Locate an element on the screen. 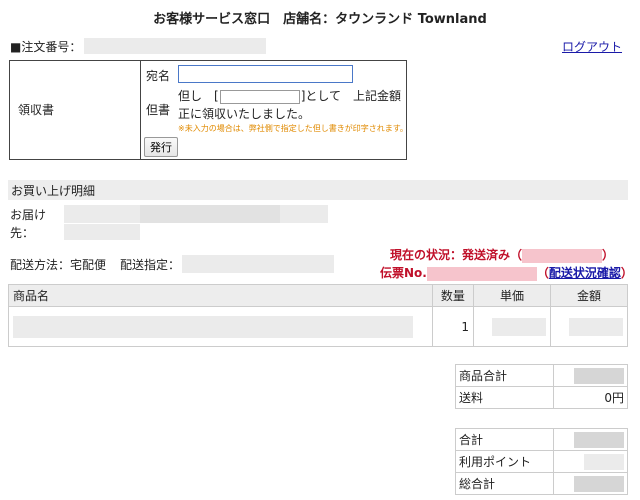 The width and height of the screenshot is (640, 500). unit-price-redacted is located at coordinates (518, 326).